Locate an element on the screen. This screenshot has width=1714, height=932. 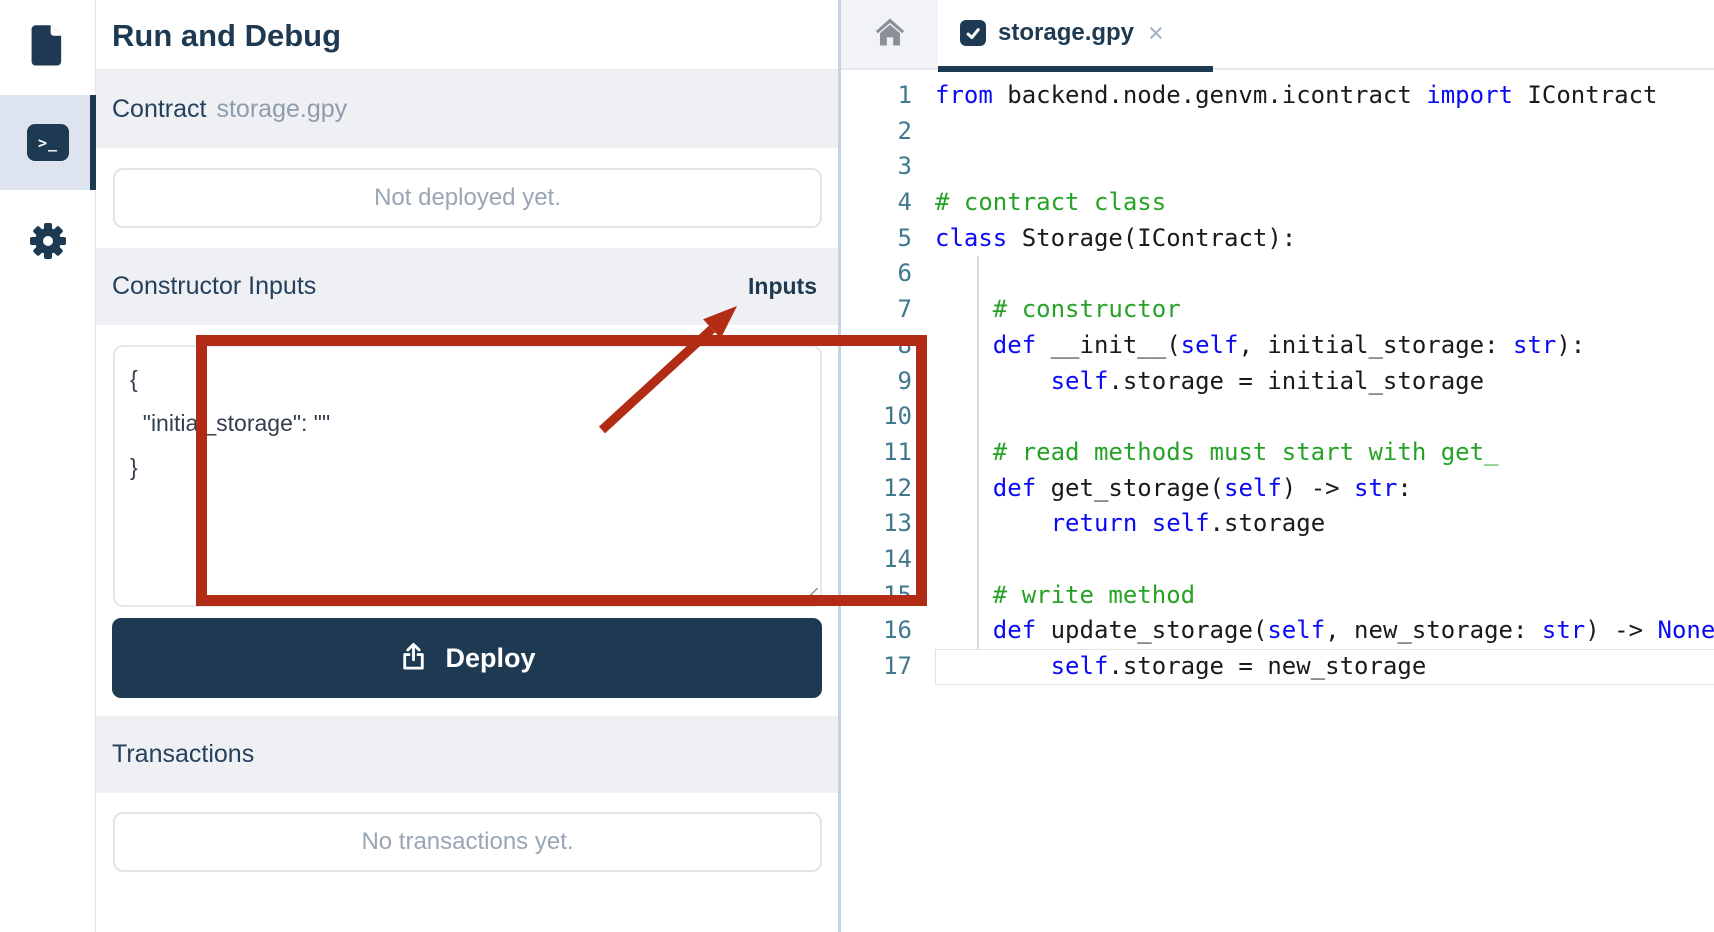
code-line-text: class Storage(IContract): is located at coordinates (1116, 237).